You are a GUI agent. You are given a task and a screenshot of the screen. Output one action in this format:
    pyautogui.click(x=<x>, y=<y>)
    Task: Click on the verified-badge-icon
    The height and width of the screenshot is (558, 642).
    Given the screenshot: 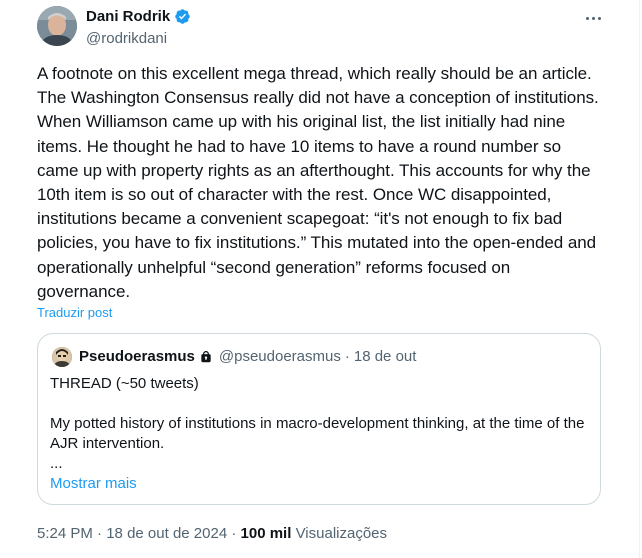 What is the action you would take?
    pyautogui.click(x=182, y=16)
    